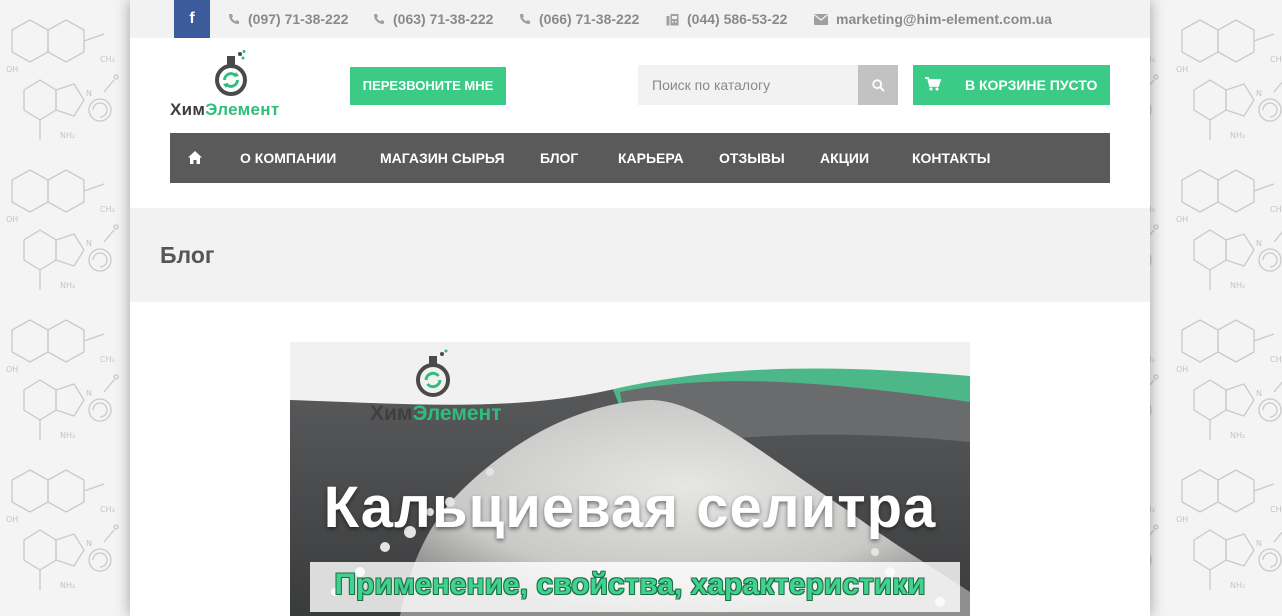 The image size is (1282, 616). Describe the element at coordinates (951, 158) in the screenshot. I see `nav-item-contacts: КОНТАКТЫ` at that location.